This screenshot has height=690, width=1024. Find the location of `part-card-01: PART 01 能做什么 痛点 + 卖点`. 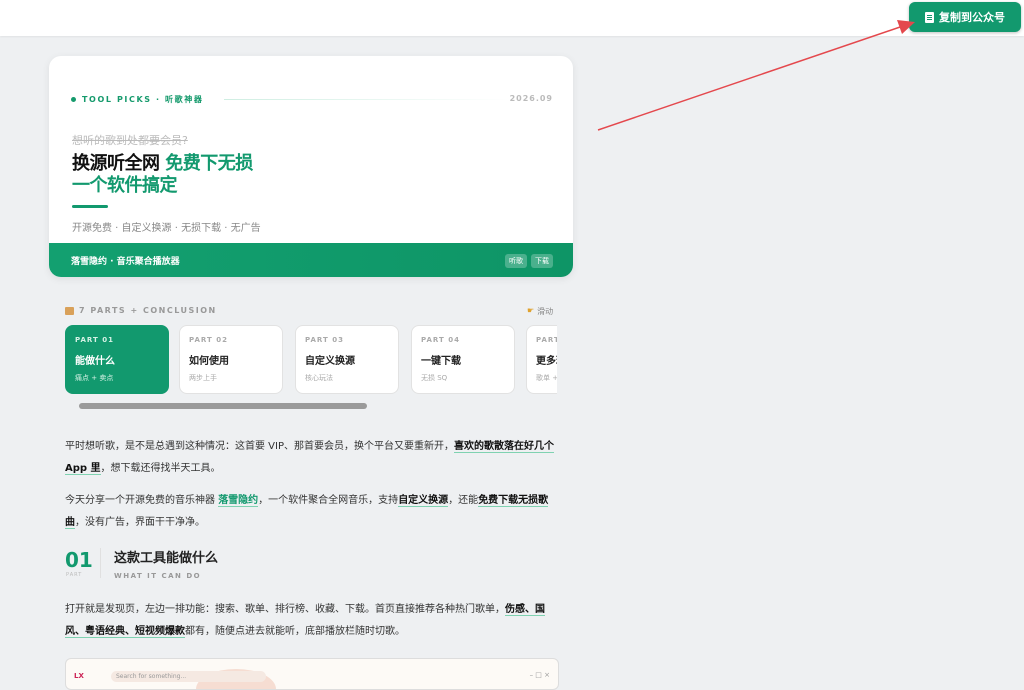

part-card-01: PART 01 能做什么 痛点 + 卖点 is located at coordinates (117, 359).